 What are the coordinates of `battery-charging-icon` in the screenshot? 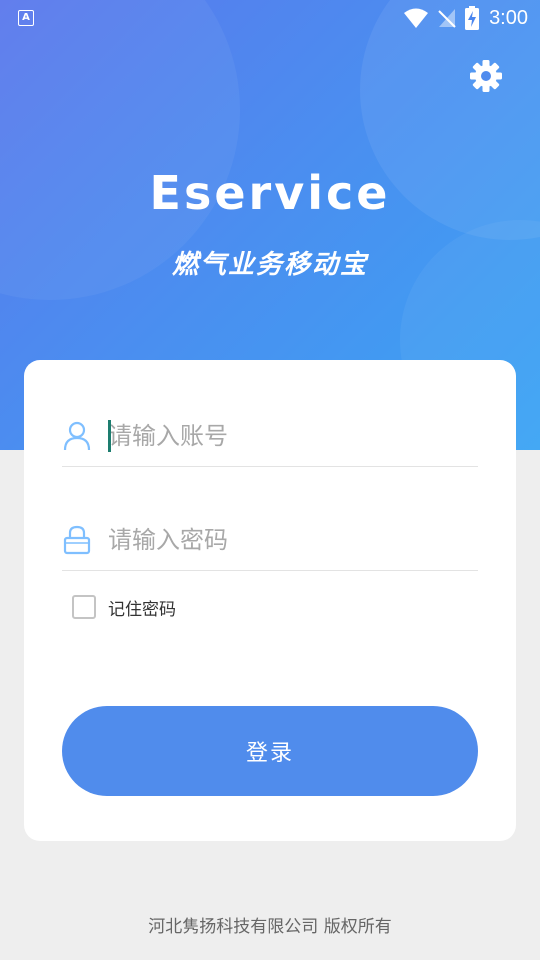 It's located at (472, 18).